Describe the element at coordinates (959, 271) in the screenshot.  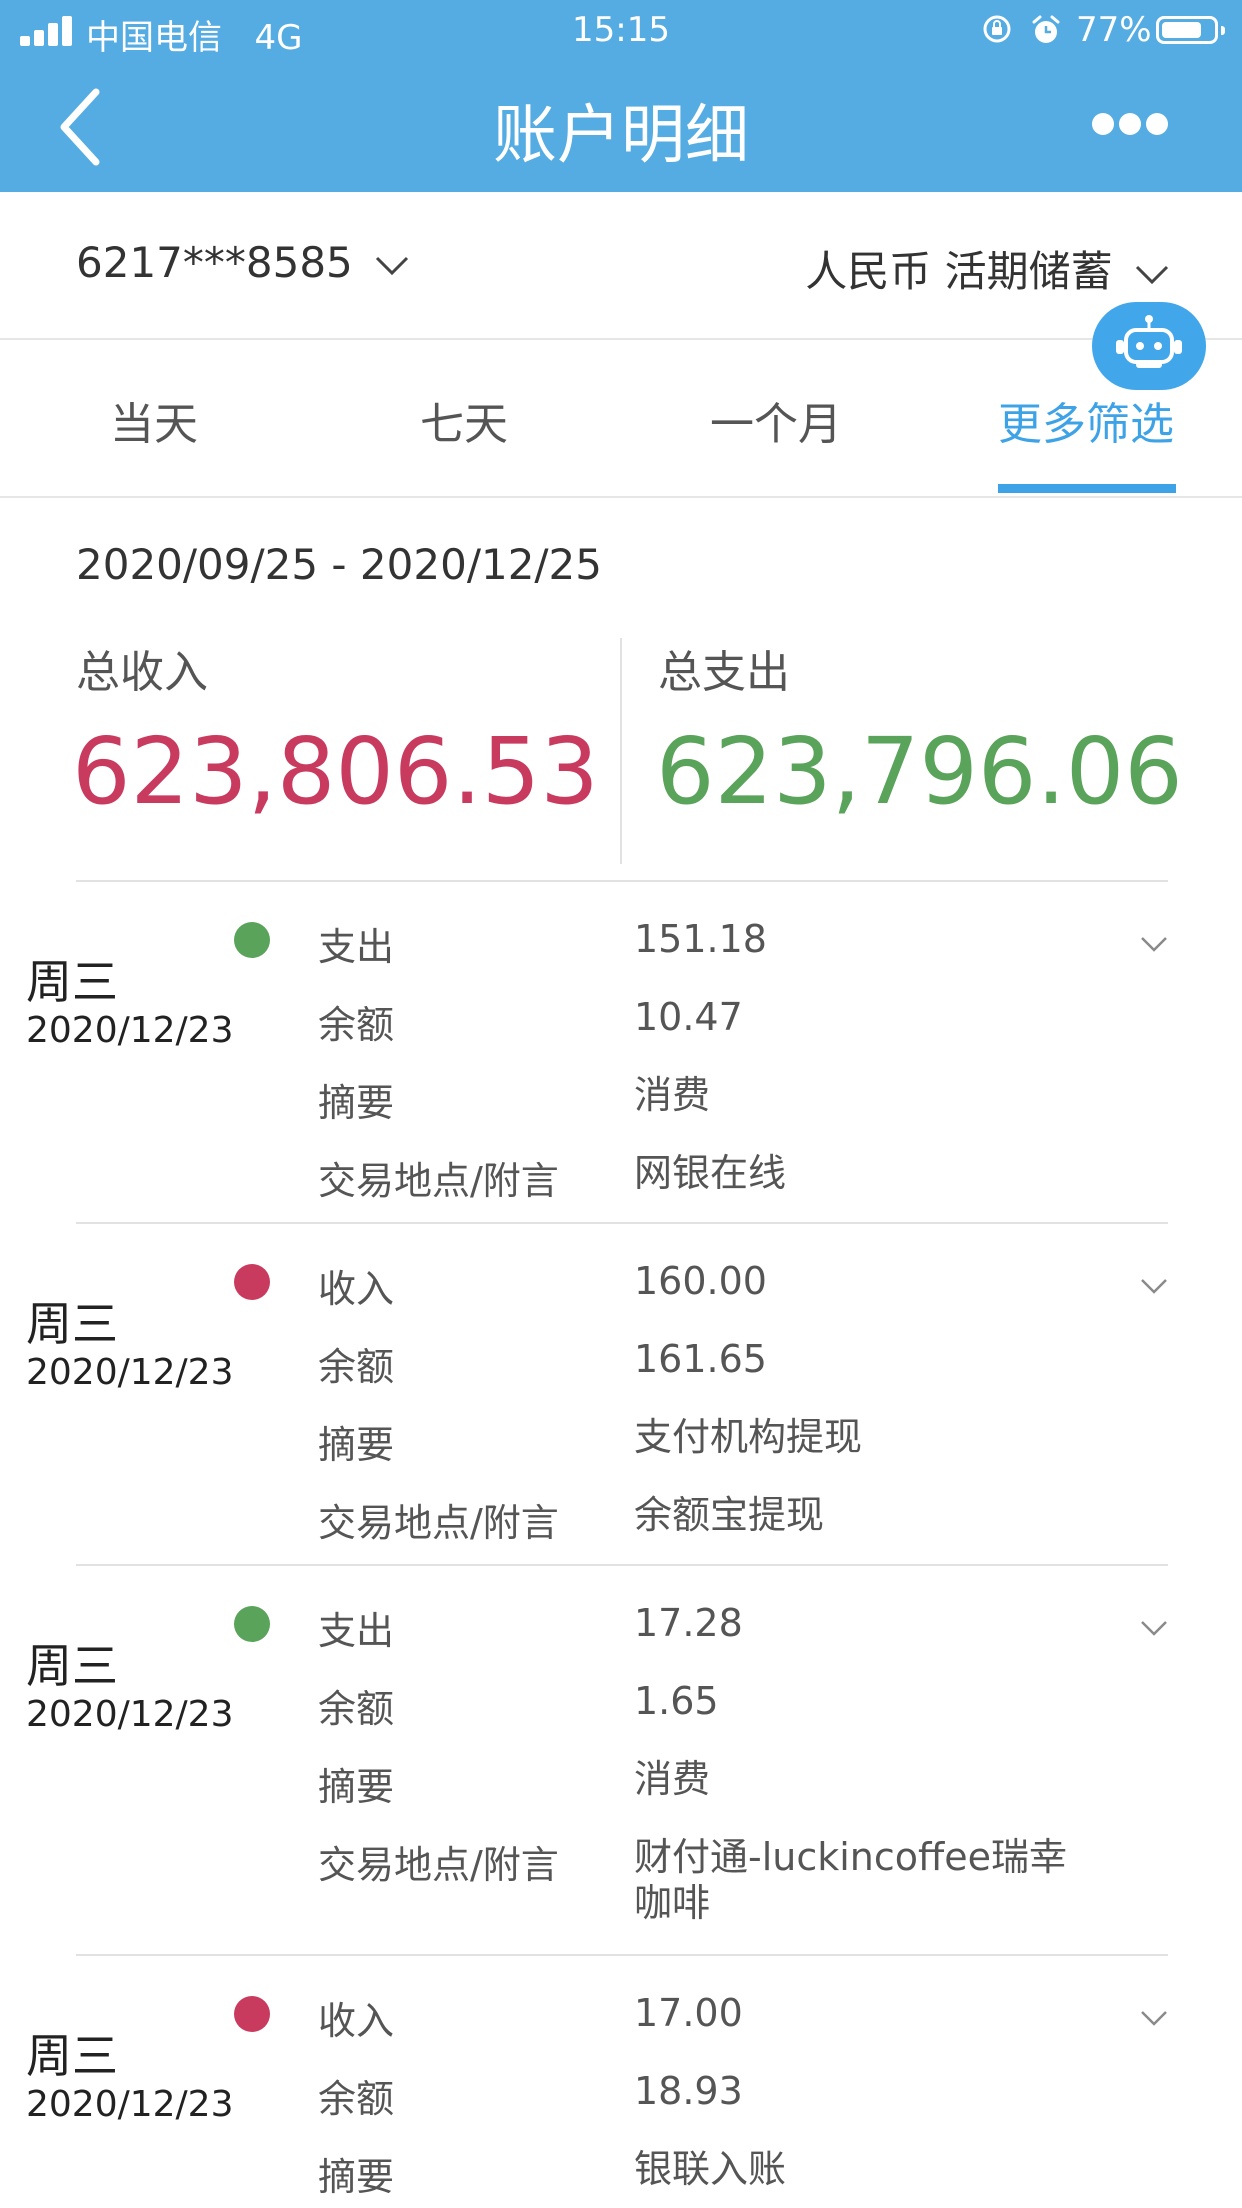
I see `account-type: 人民币 活期储蓄` at that location.